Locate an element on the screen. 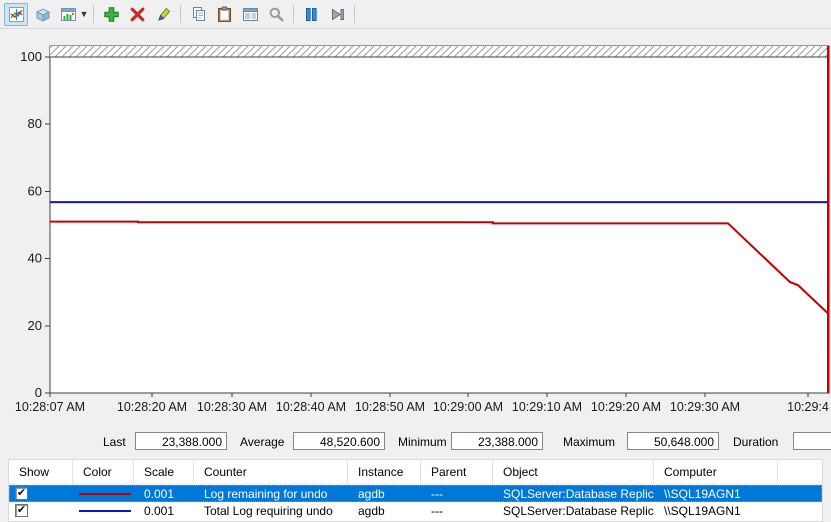  average-value: 48,520.600 is located at coordinates (339, 441).